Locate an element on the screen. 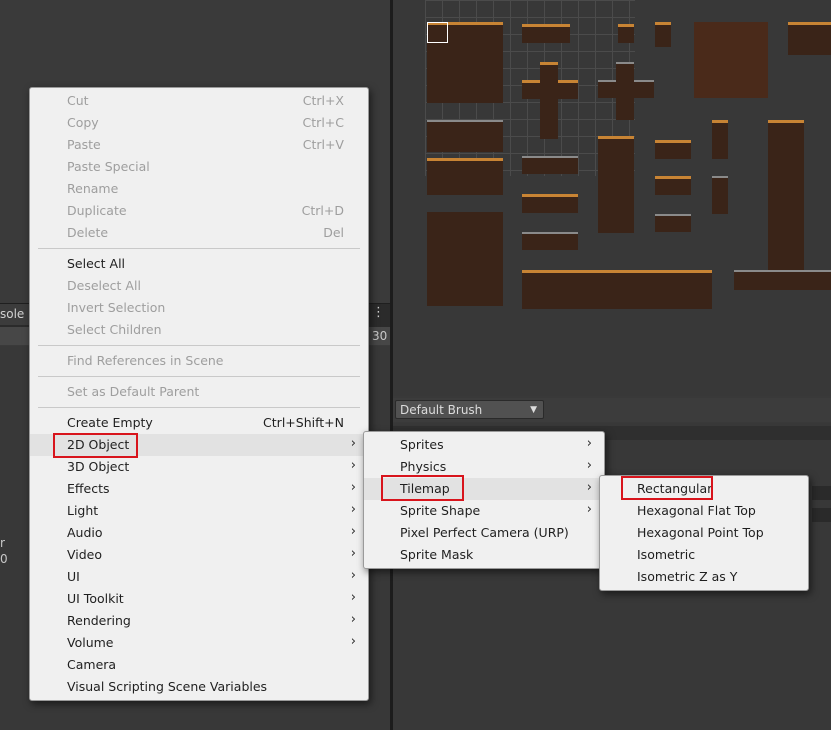 This screenshot has height=730, width=831. menu-item-ui-toolkit: UI Toolkit › is located at coordinates (199, 599).